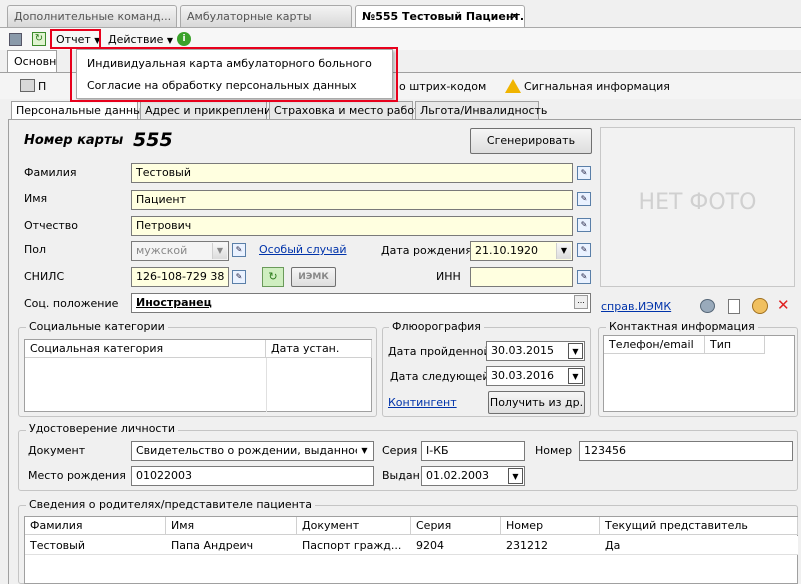 The width and height of the screenshot is (801, 584). Describe the element at coordinates (313, 277) in the screenshot. I see `iemk-button: ИЭМК` at that location.